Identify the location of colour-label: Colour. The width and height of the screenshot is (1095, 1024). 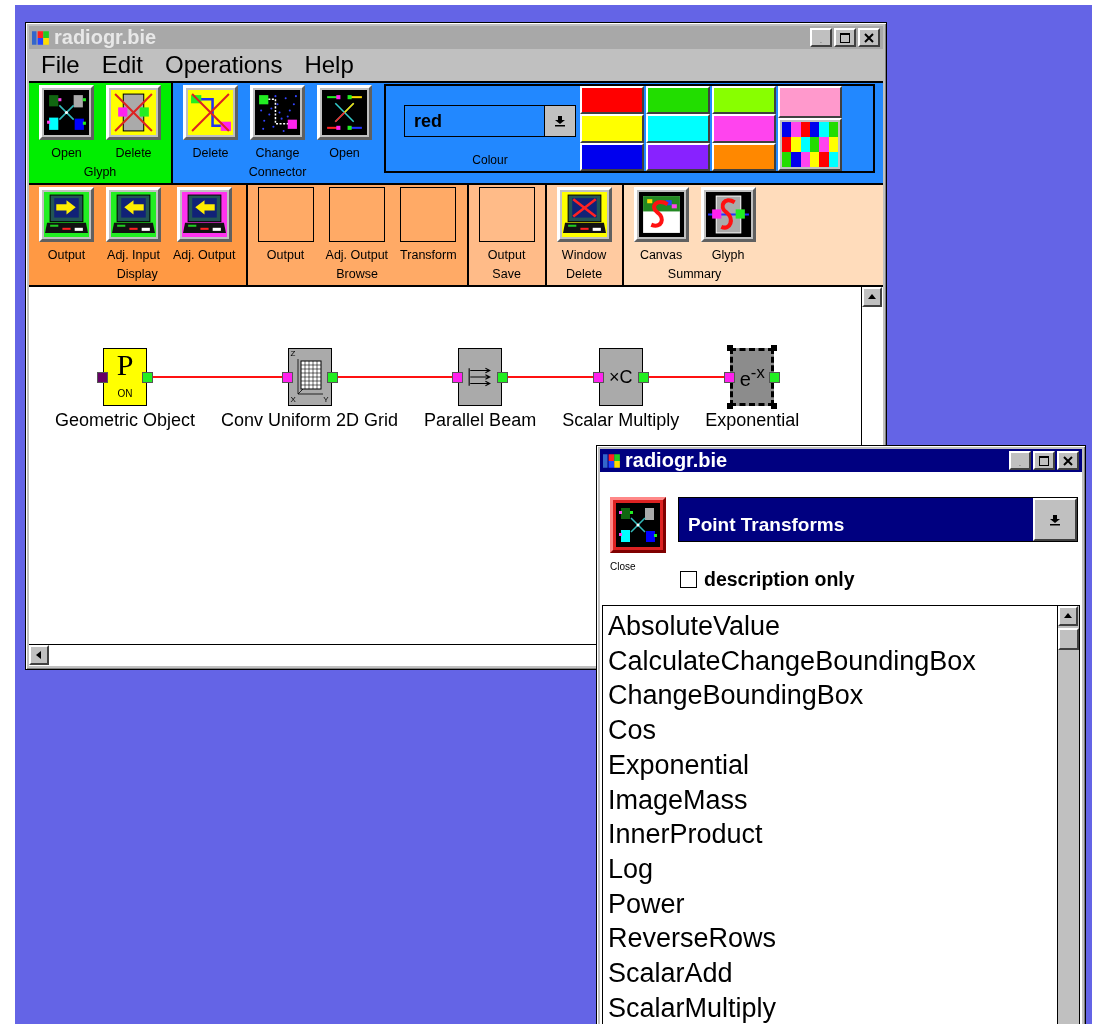
(490, 160).